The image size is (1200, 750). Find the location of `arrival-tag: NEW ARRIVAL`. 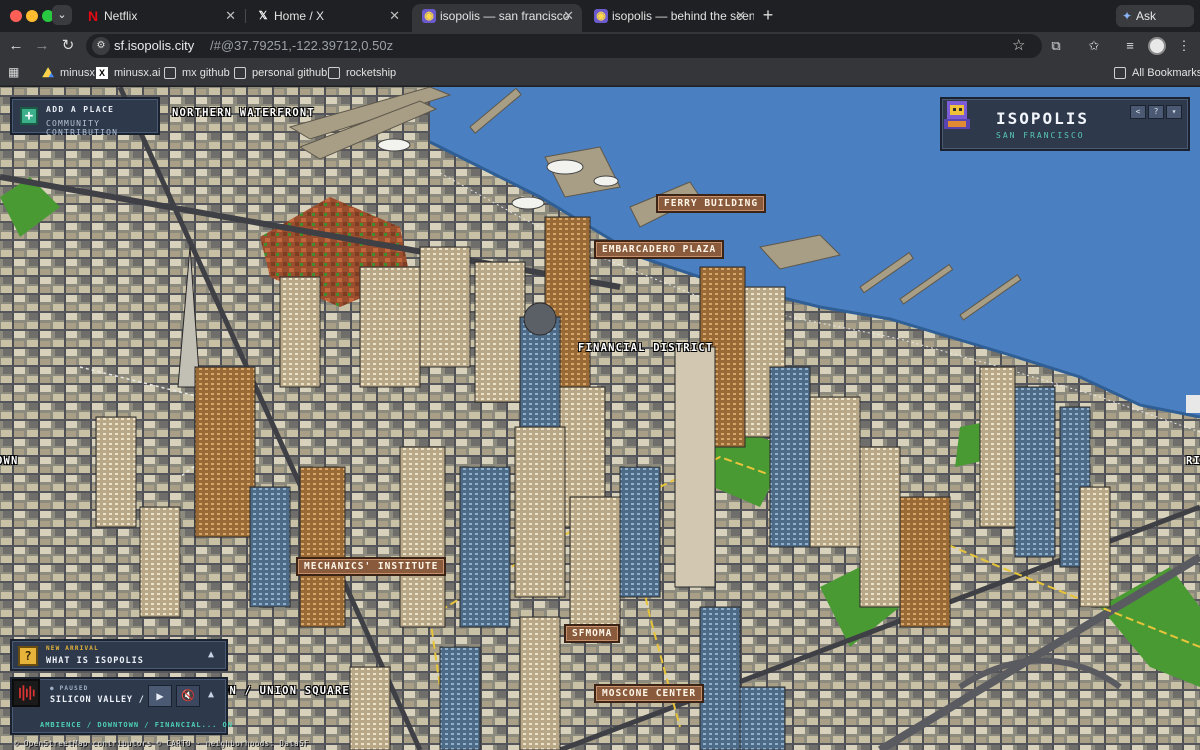

arrival-tag: NEW ARRIVAL is located at coordinates (72, 648).